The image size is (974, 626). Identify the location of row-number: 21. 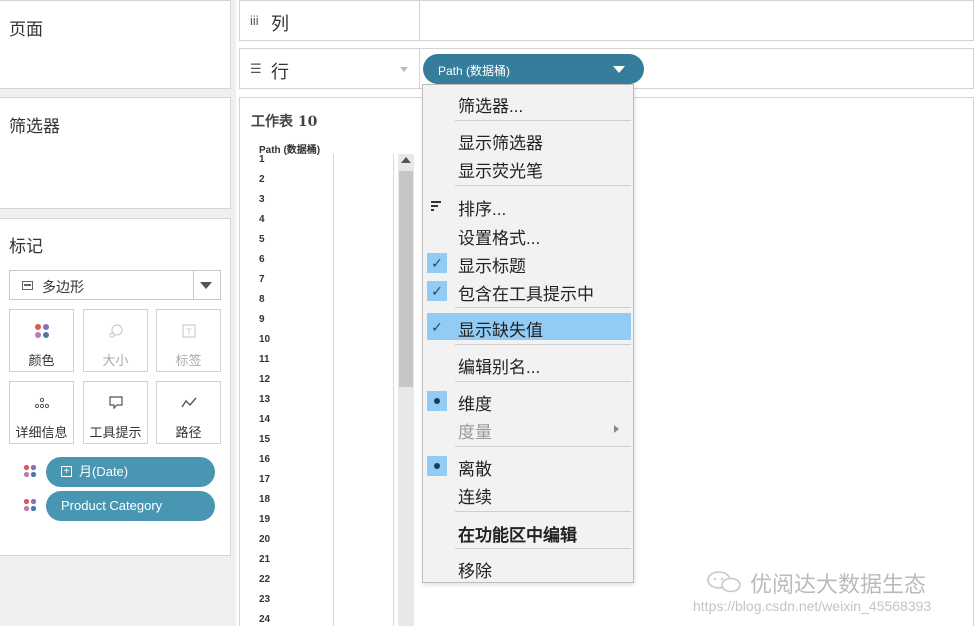
(264, 559).